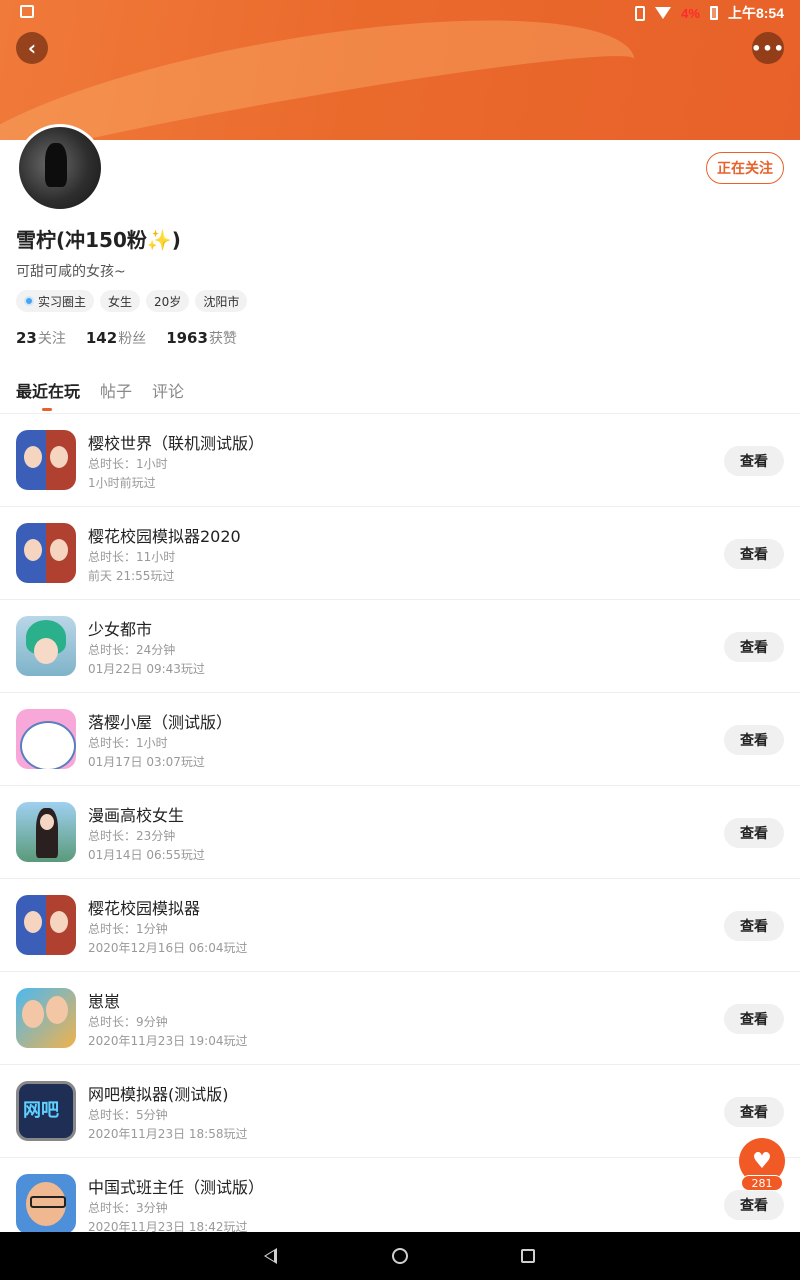  Describe the element at coordinates (104, 1001) in the screenshot. I see `game-name: 崽崽` at that location.